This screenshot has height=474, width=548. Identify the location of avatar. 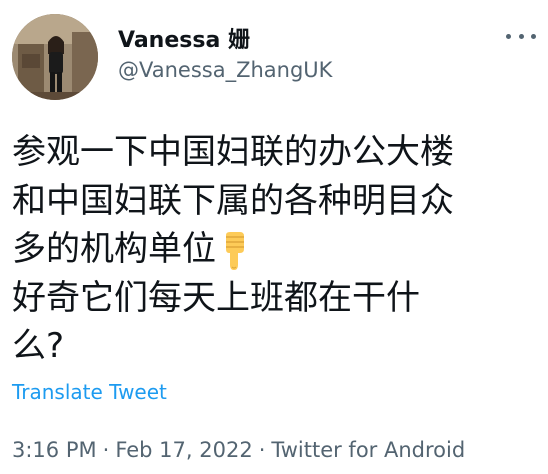
(55, 57).